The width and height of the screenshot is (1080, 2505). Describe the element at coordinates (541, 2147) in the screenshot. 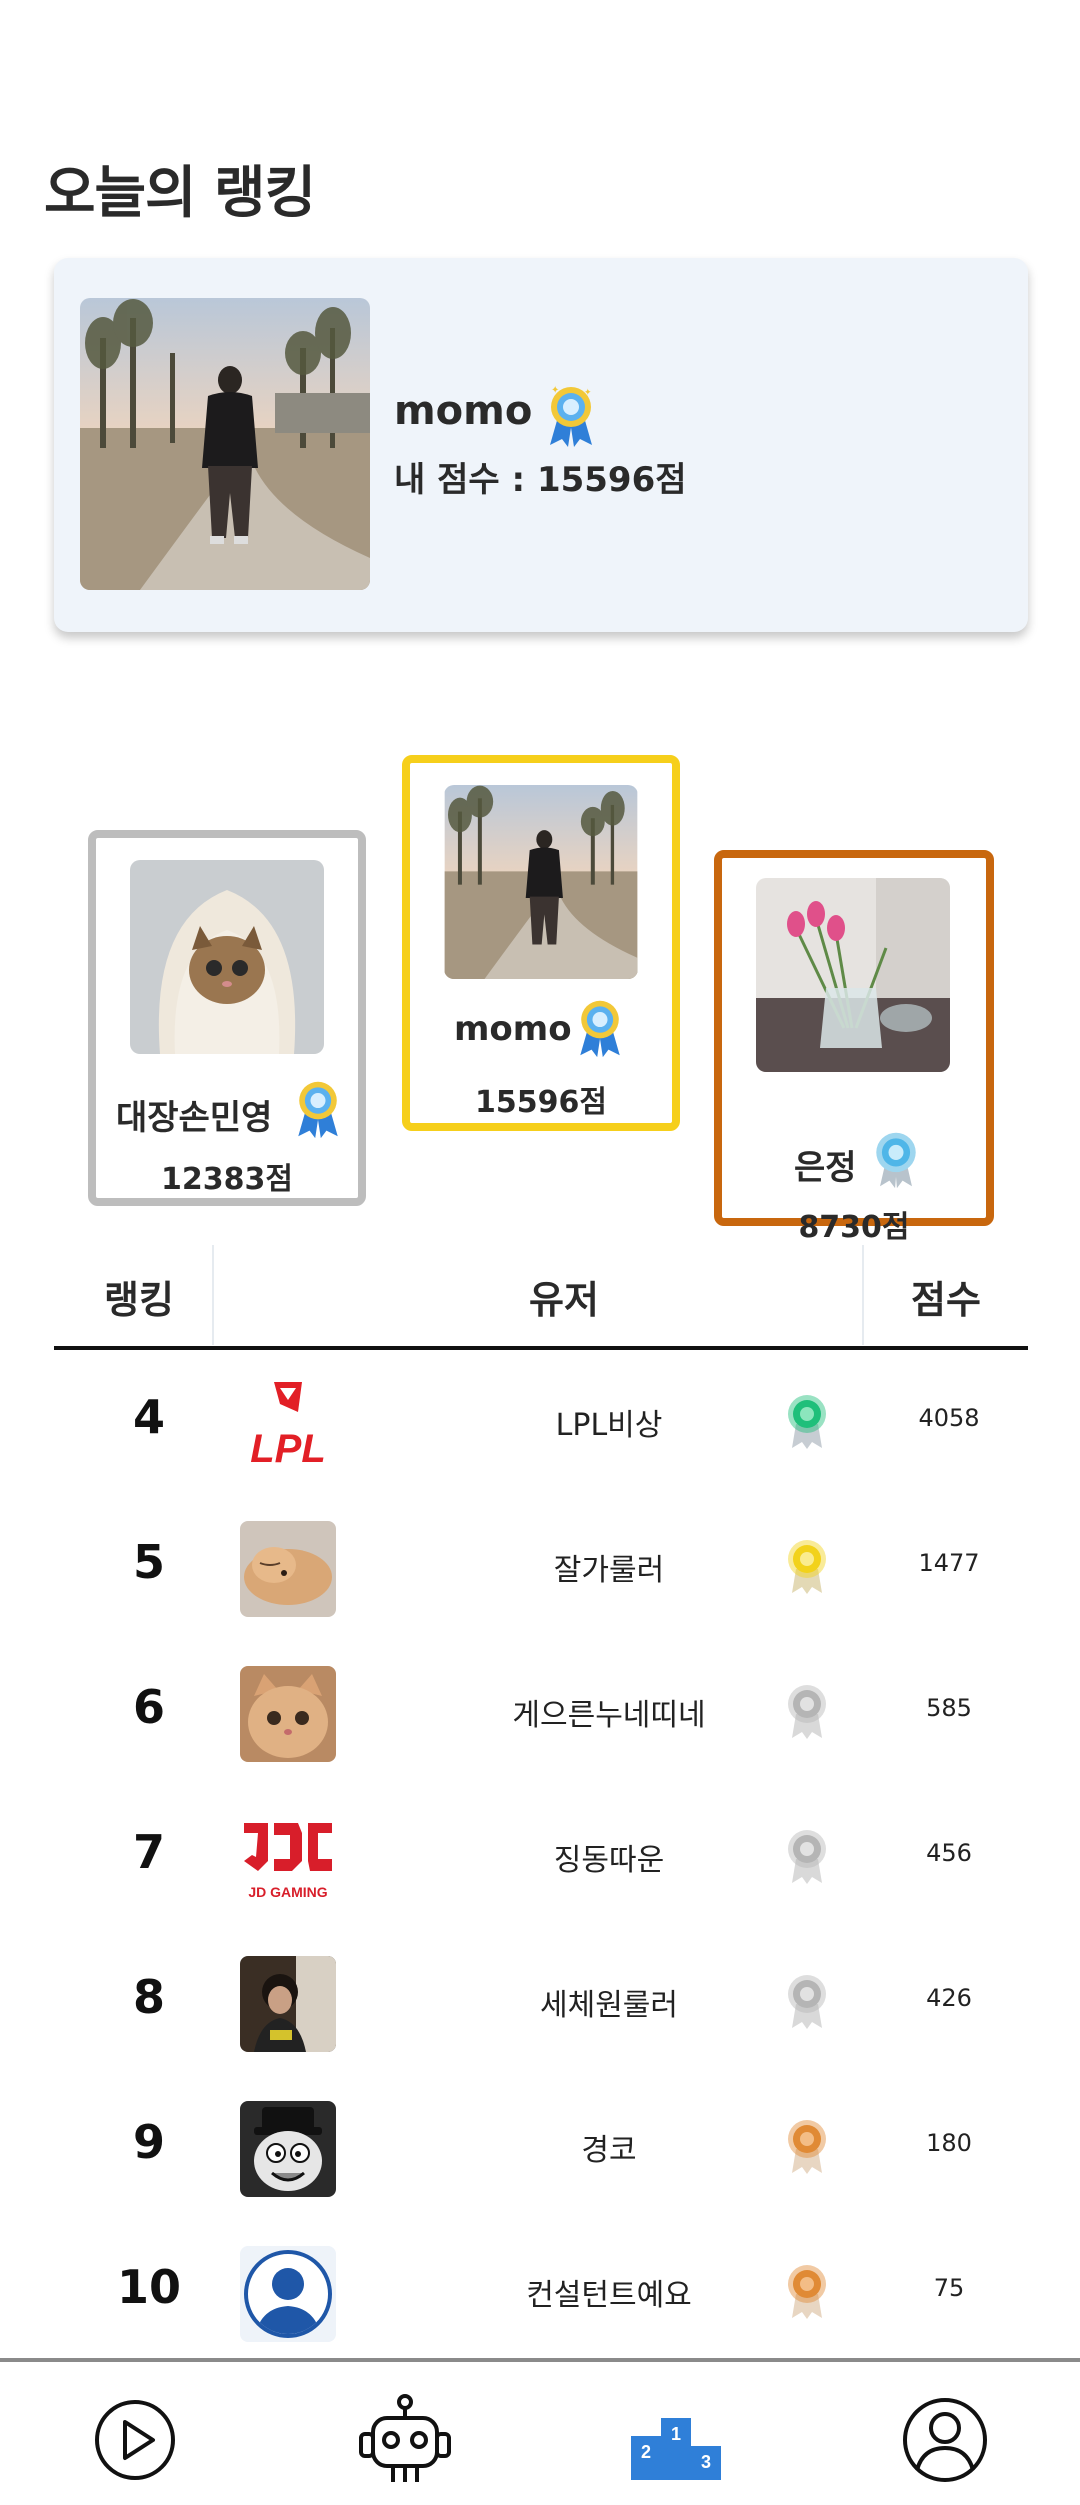

I see `table-row: 9 경코 180` at that location.